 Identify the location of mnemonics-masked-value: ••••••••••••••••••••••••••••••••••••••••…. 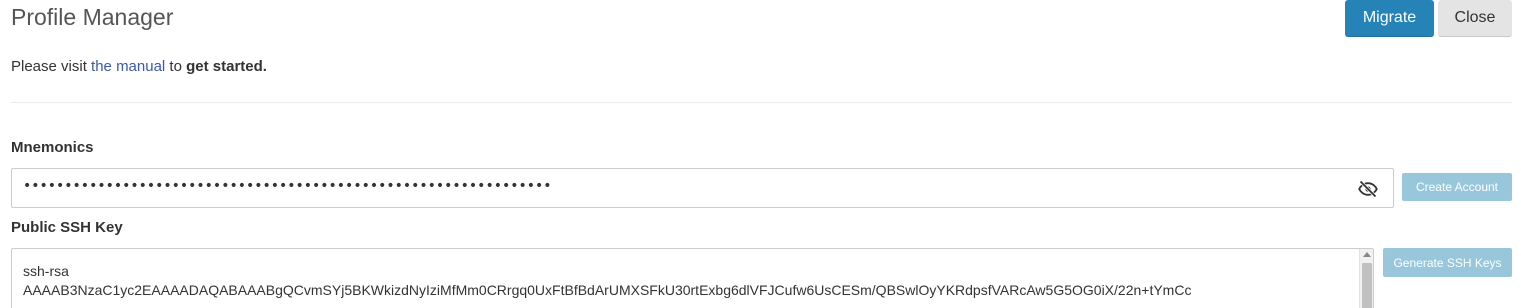
(287, 186).